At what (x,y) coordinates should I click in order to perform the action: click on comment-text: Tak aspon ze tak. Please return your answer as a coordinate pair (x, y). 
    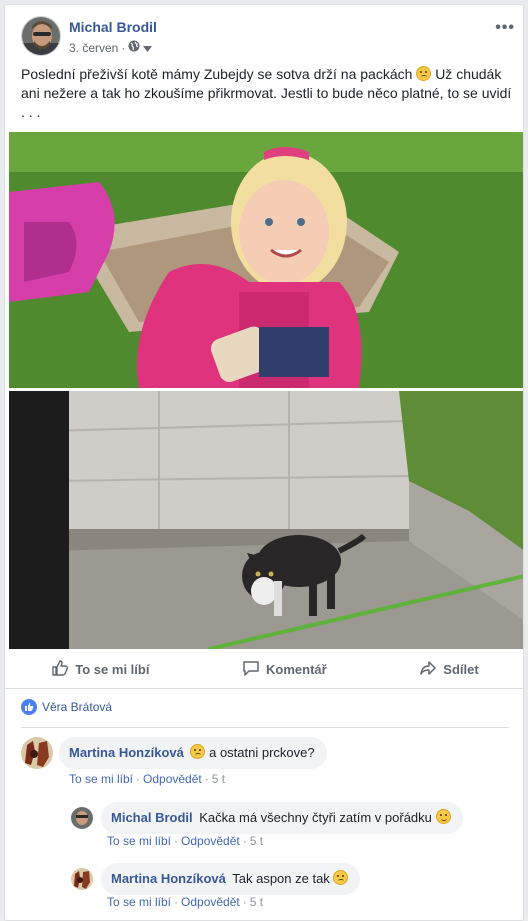
    Looking at the image, I should click on (281, 878).